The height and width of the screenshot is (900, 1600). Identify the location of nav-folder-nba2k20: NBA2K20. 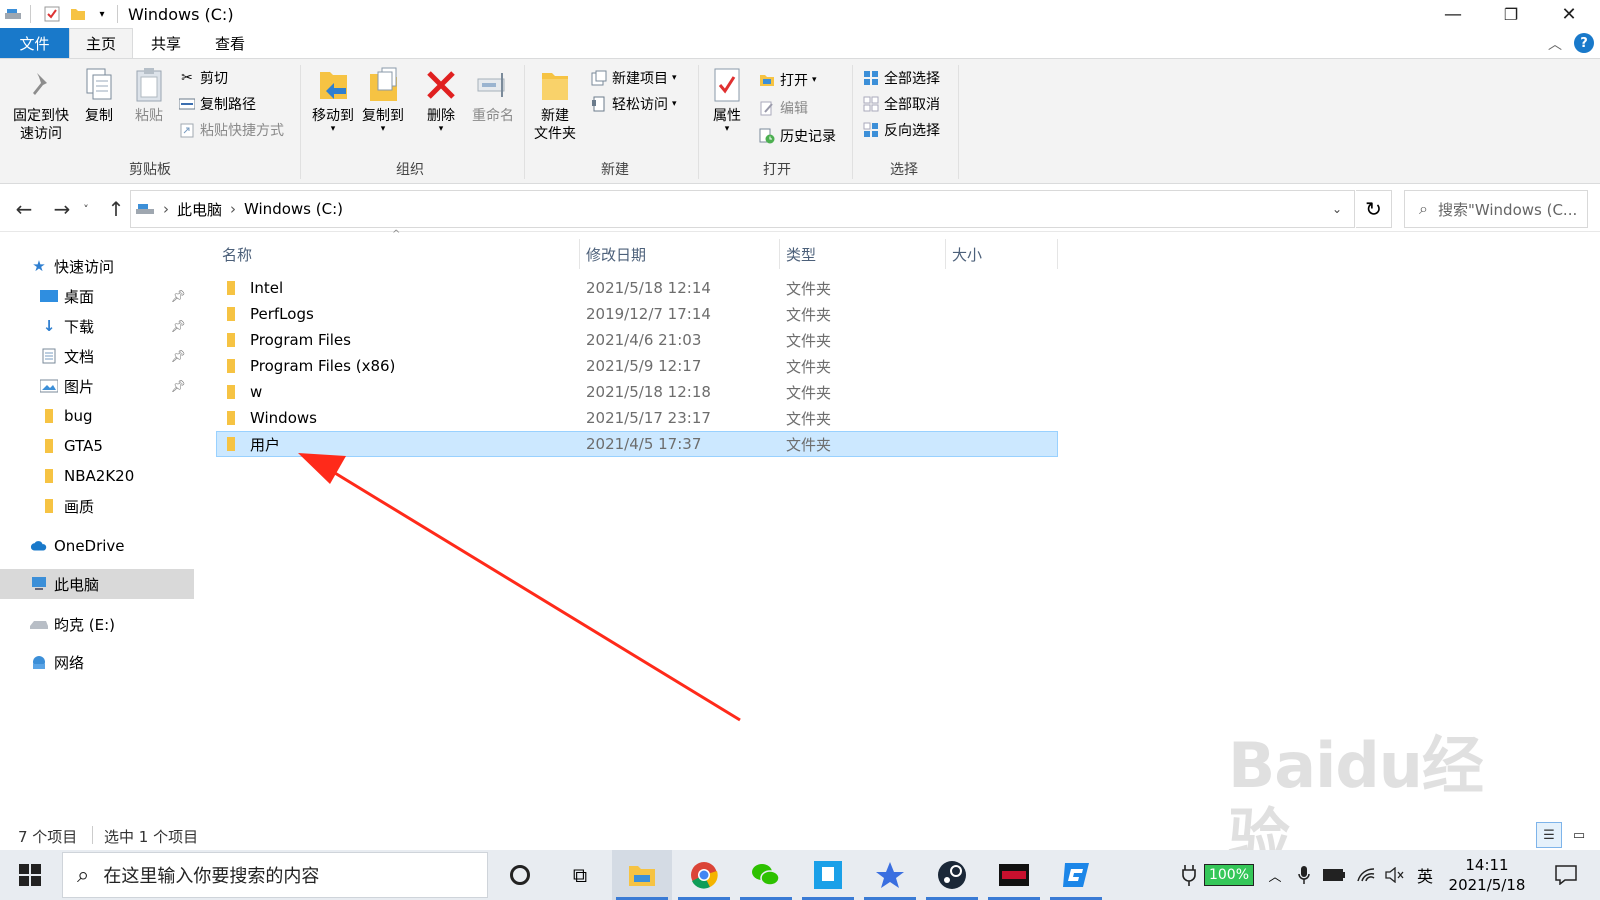
(97, 476).